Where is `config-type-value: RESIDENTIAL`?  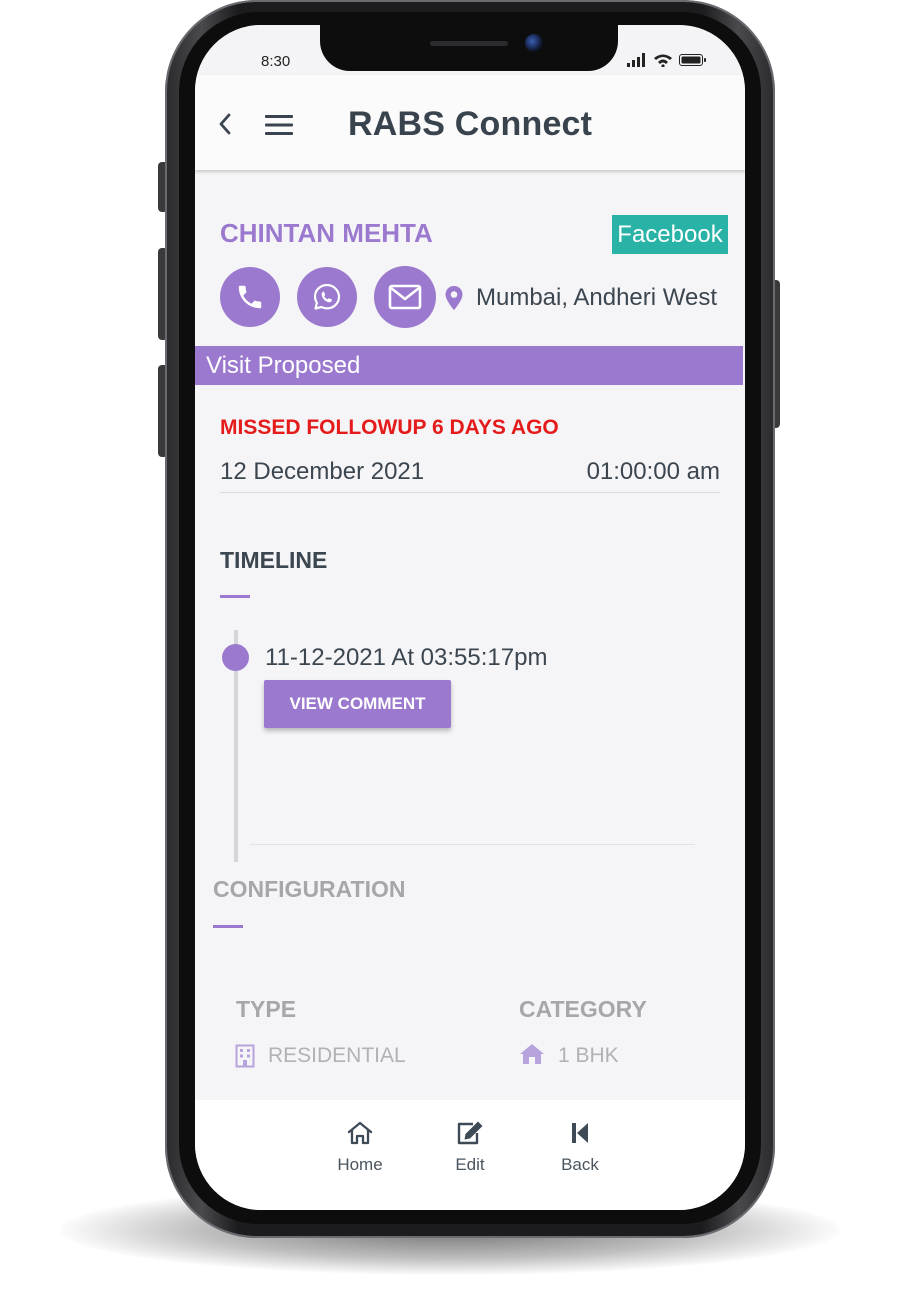 config-type-value: RESIDENTIAL is located at coordinates (337, 1055).